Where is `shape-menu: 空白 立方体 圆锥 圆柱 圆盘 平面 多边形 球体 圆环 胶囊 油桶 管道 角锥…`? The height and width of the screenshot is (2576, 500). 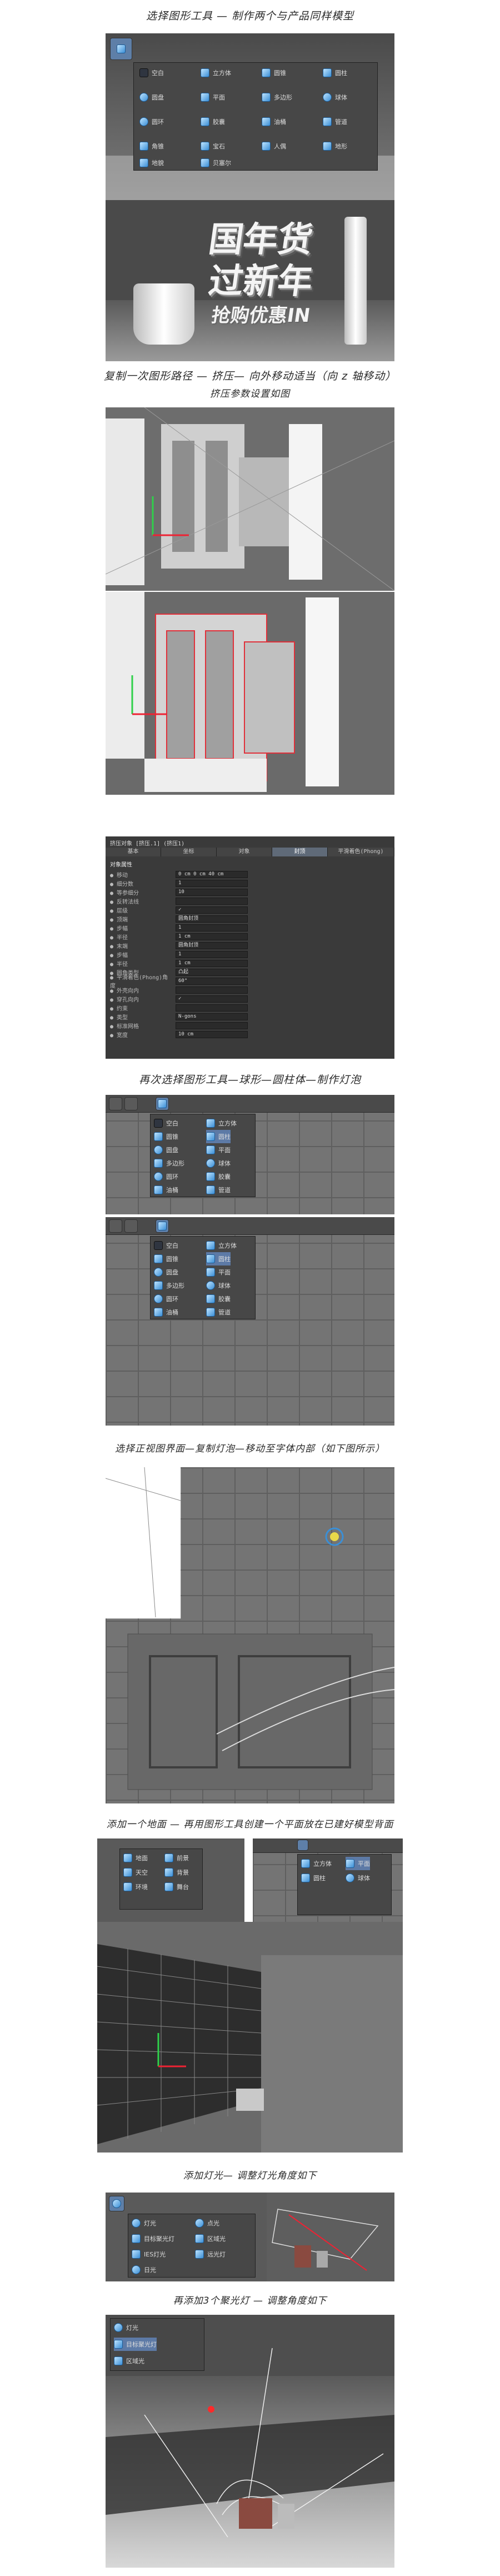 shape-menu: 空白 立方体 圆锥 圆柱 圆盘 平面 多边形 球体 圆环 胶囊 油桶 管道 角锥… is located at coordinates (256, 116).